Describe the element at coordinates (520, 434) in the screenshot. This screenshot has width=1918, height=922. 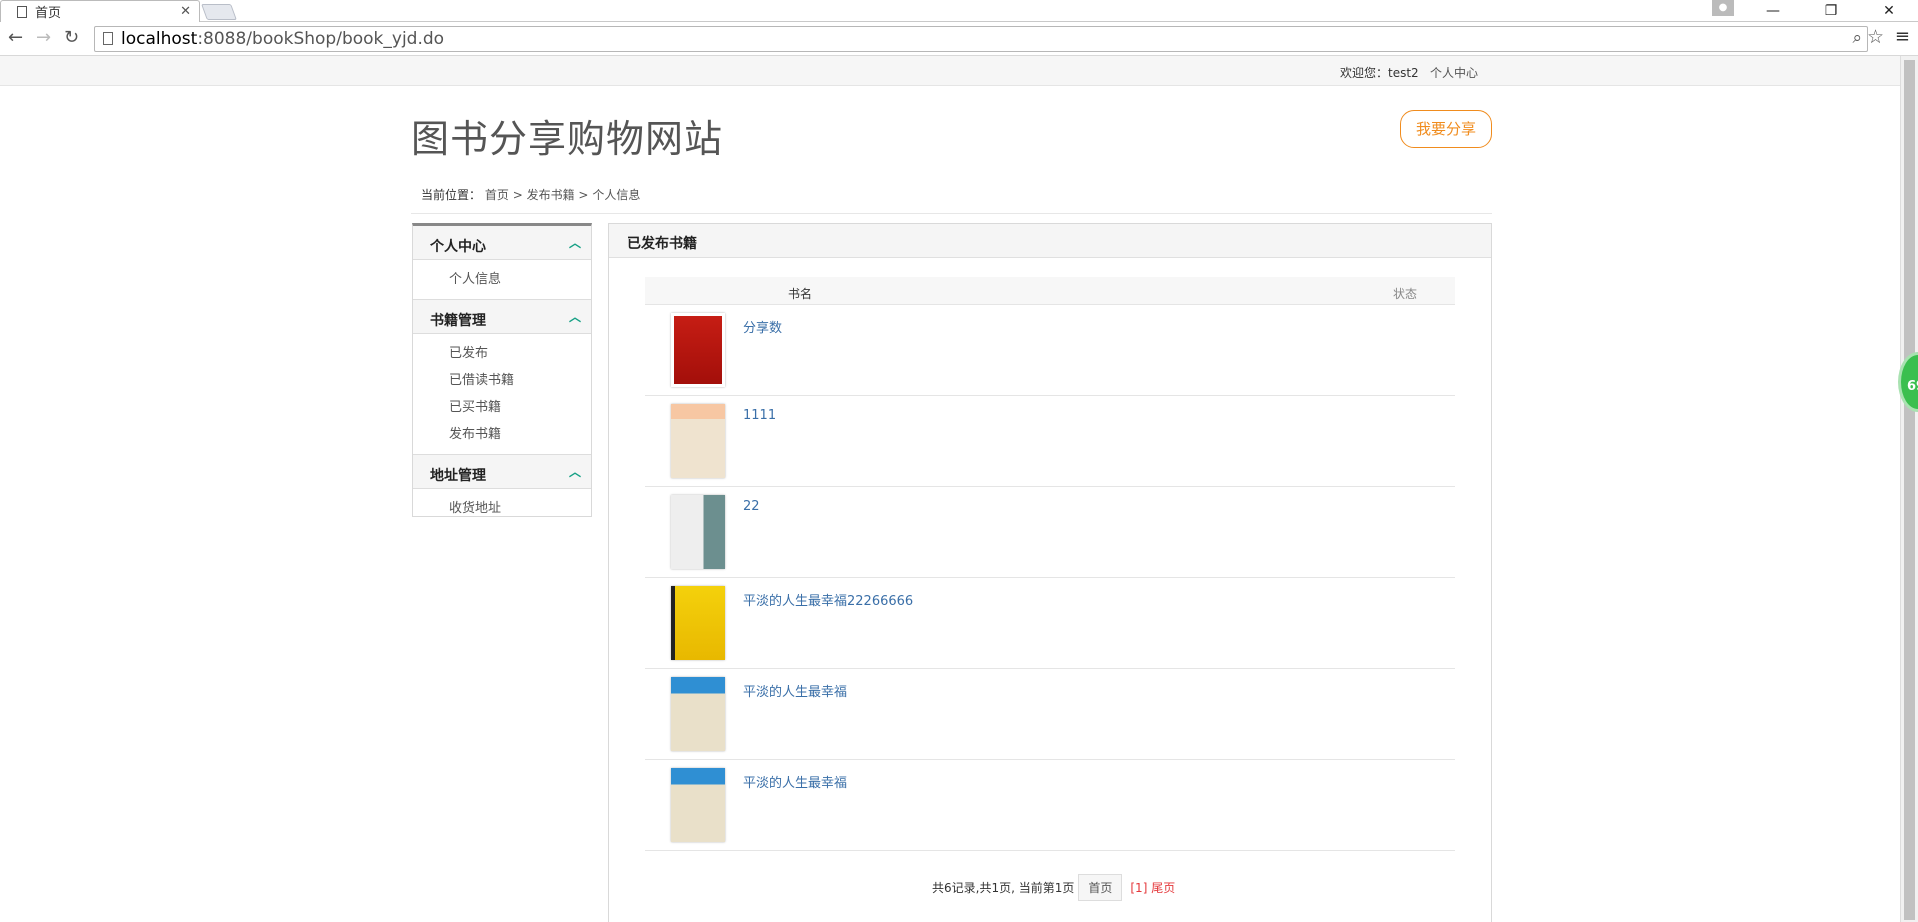
I see `sidebar-item-publish-book: 发布书籍` at that location.